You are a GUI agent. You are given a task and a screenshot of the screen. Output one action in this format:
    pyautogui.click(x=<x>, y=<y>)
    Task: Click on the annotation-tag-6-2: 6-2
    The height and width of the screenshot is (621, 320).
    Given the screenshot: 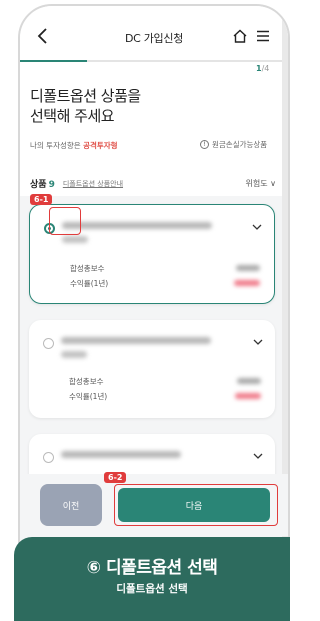 What is the action you would take?
    pyautogui.click(x=115, y=477)
    